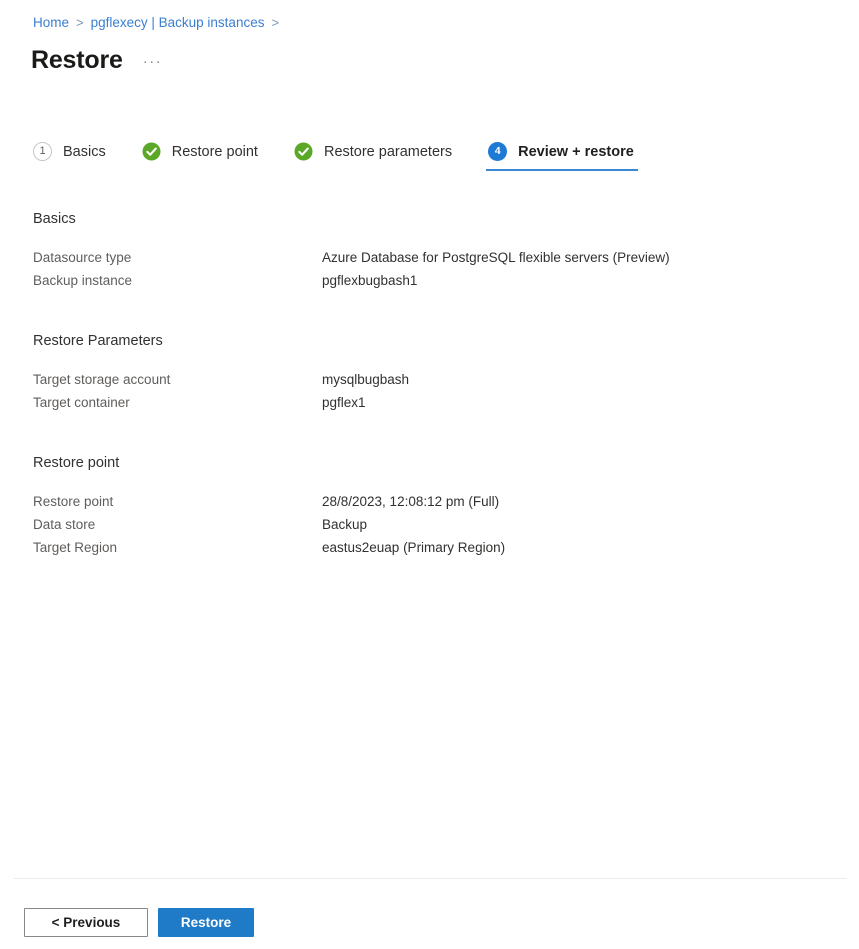 This screenshot has height=949, width=859. I want to click on summary-row: Target container pgflex1, so click(428, 402).